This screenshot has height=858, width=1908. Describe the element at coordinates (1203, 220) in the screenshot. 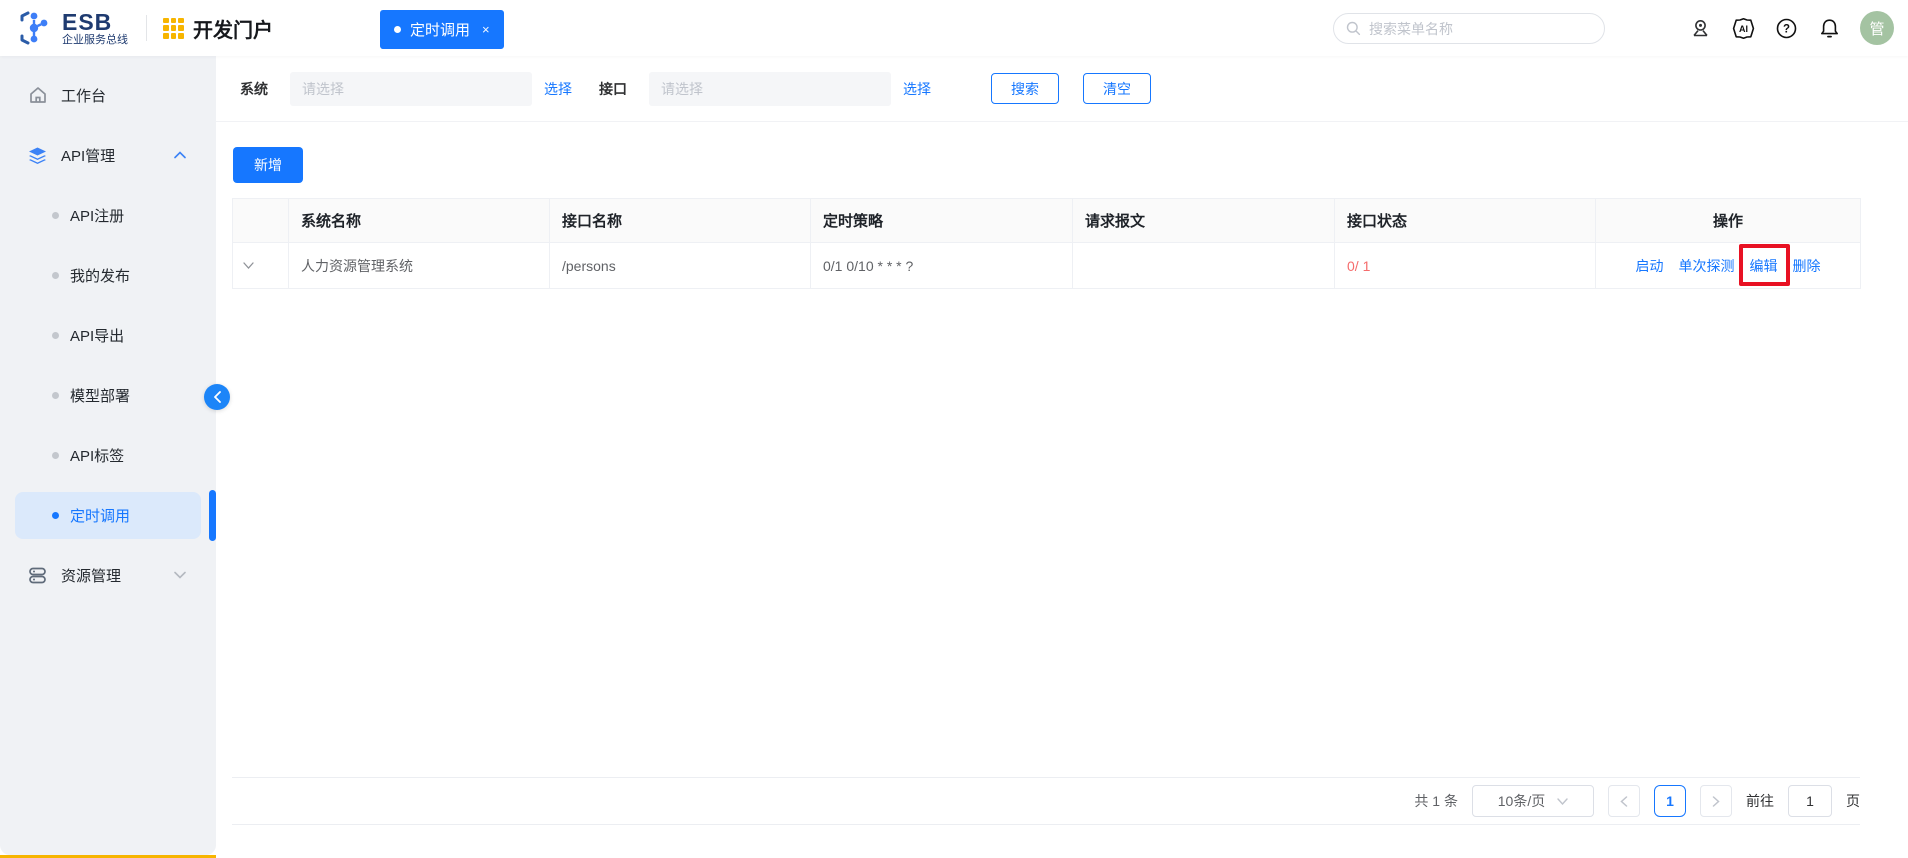

I see `col-request-body: 请求报文` at that location.